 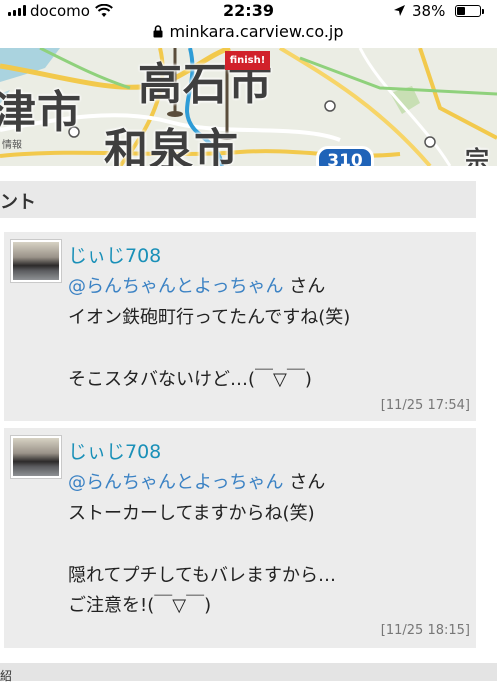 What do you see at coordinates (477, 156) in the screenshot?
I see `map-label-right: 宗` at bounding box center [477, 156].